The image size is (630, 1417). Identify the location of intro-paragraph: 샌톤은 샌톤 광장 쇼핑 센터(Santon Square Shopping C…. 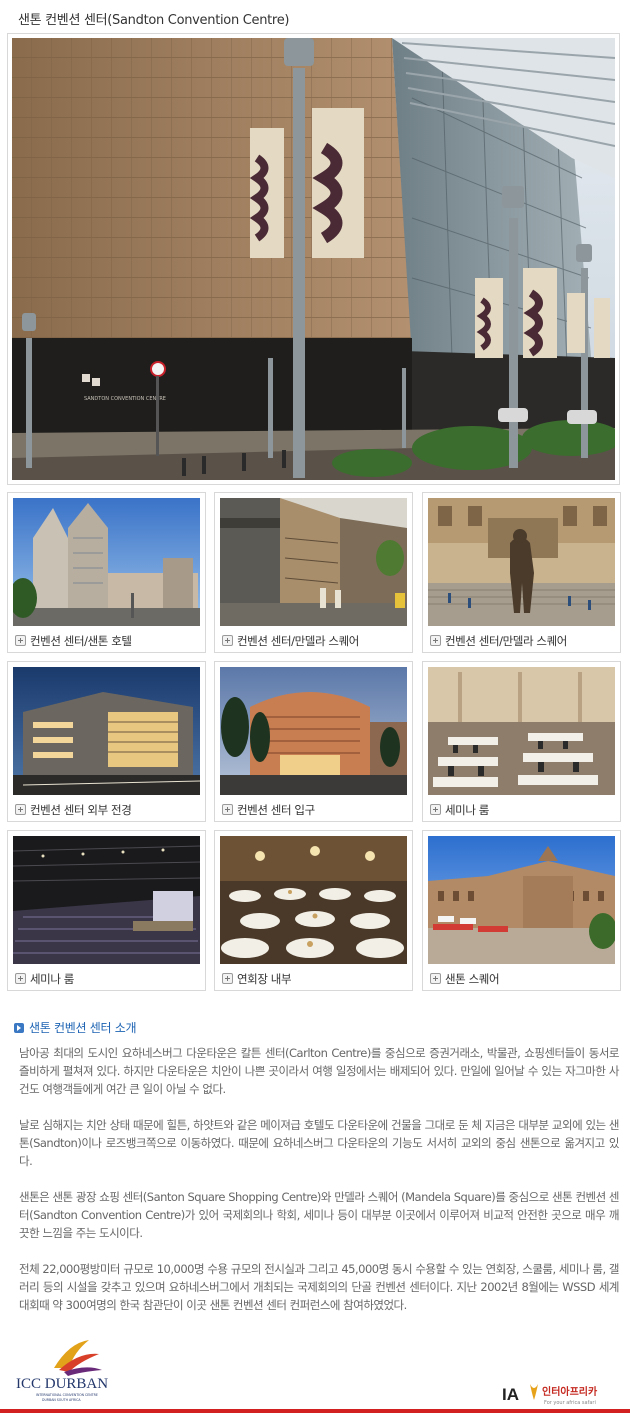
(319, 1215).